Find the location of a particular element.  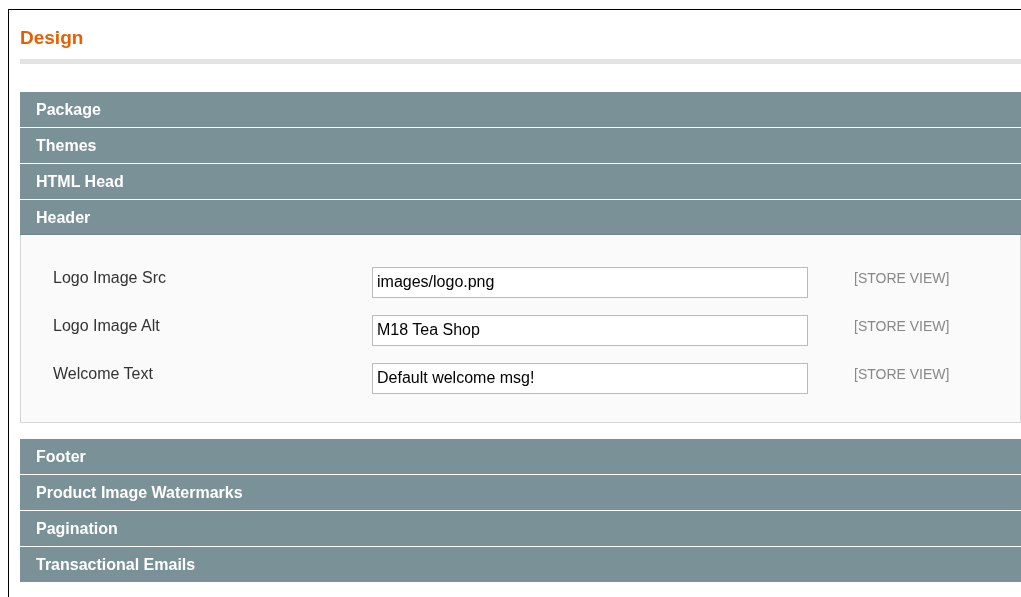

section-header: Transactional Emails is located at coordinates (520, 564).